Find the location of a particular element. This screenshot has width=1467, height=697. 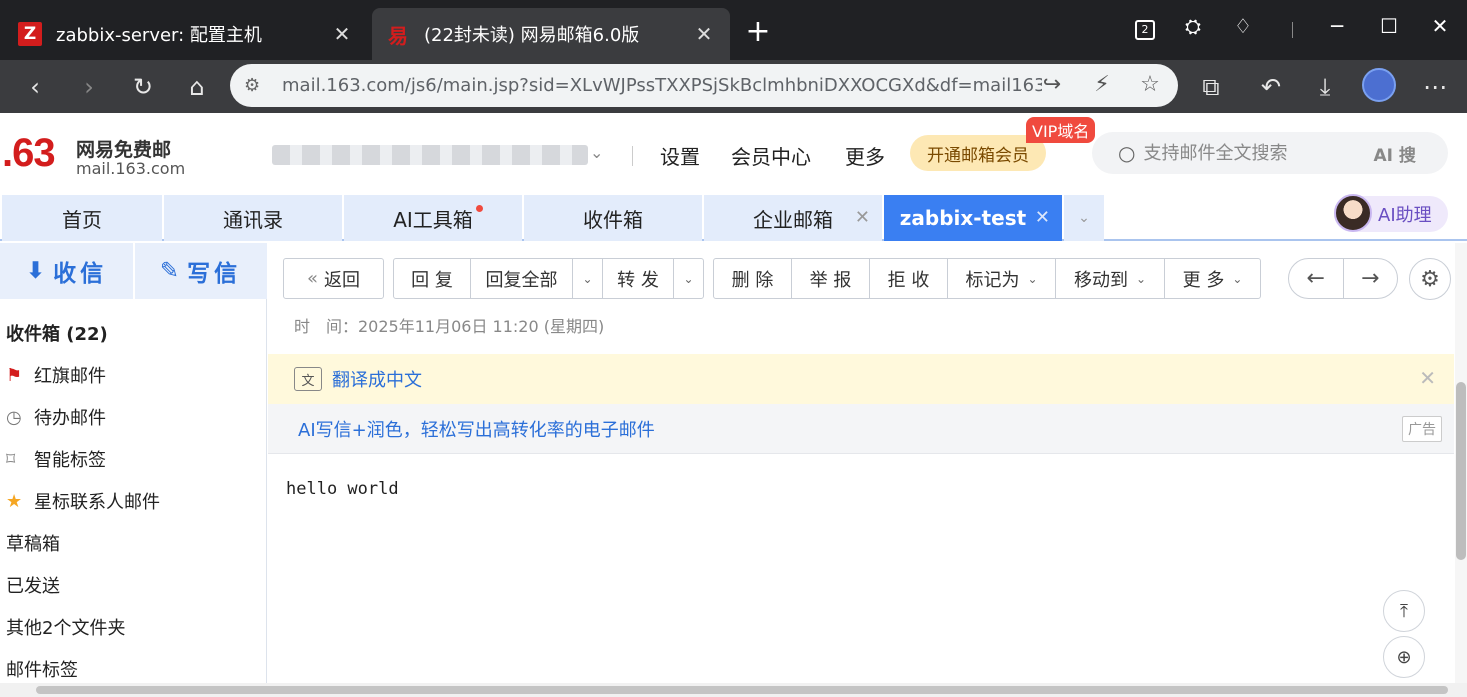

sidebar-item-inbox: 收件箱 (22) is located at coordinates (57, 333).